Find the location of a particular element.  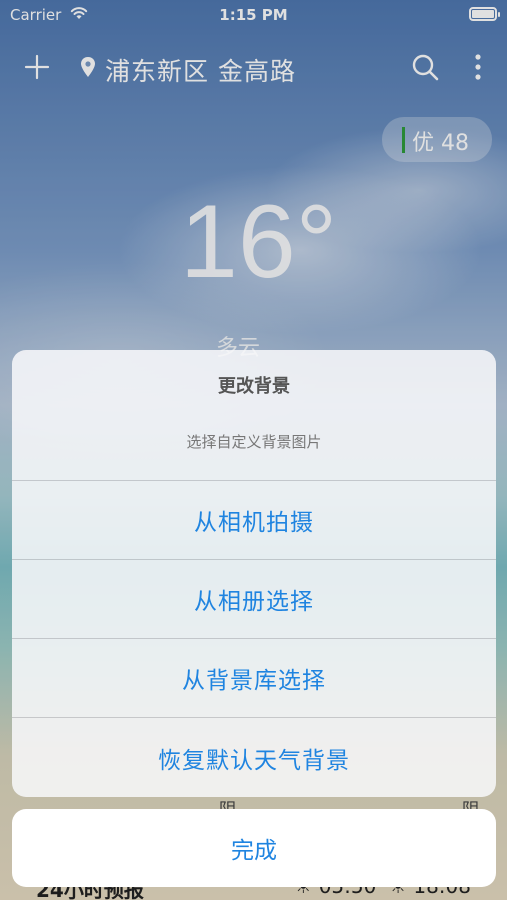

action-sheet-title: 更改背景 is located at coordinates (254, 386).